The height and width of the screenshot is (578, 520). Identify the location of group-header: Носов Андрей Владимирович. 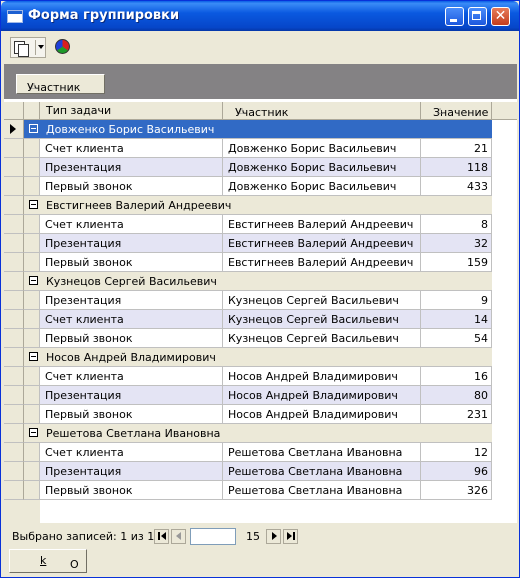
(258, 357).